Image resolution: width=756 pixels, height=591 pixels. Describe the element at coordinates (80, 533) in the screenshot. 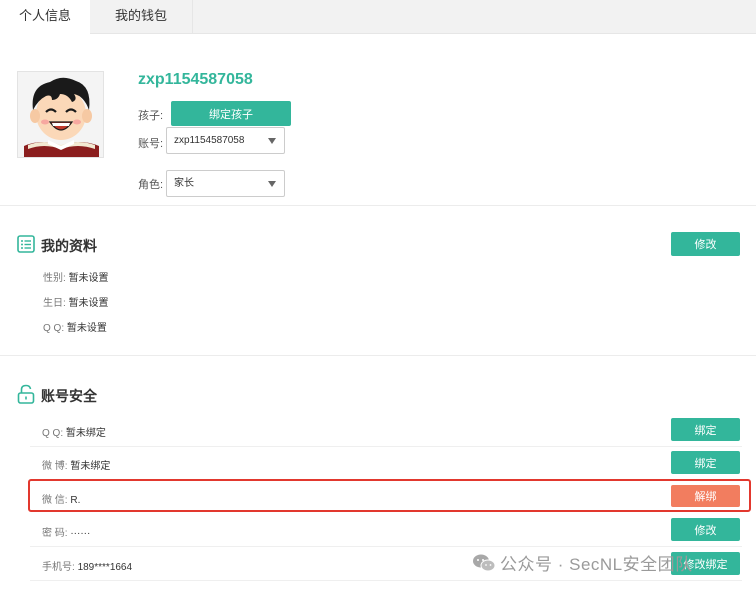

I see `security-value: ······` at that location.